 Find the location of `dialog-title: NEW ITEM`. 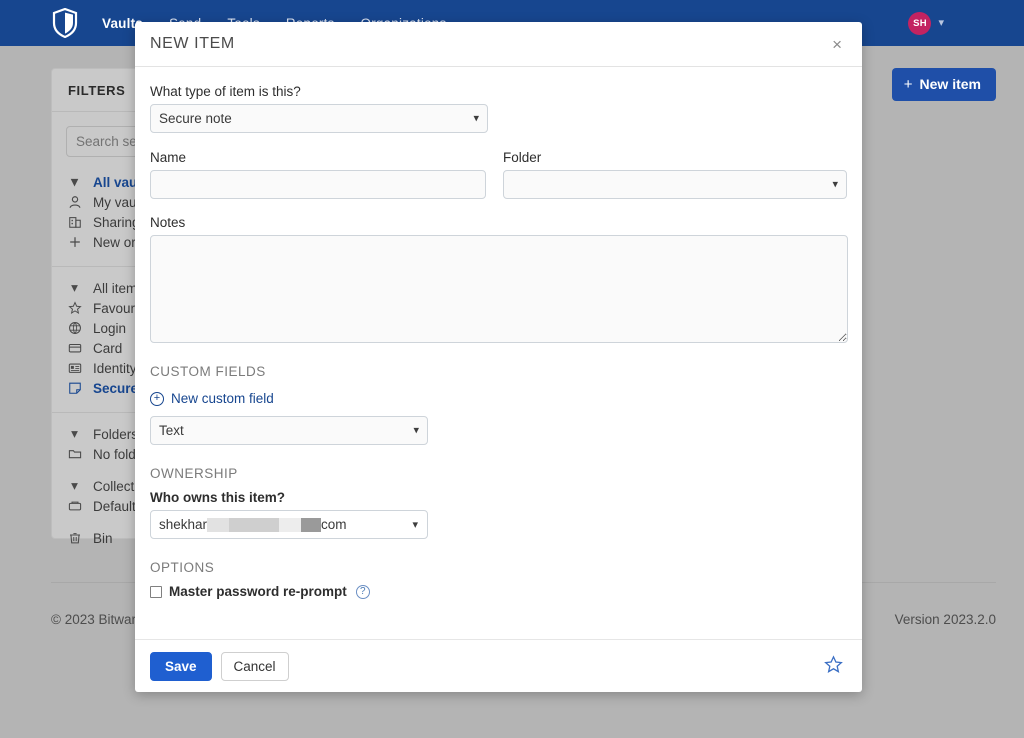

dialog-title: NEW ITEM is located at coordinates (192, 43).